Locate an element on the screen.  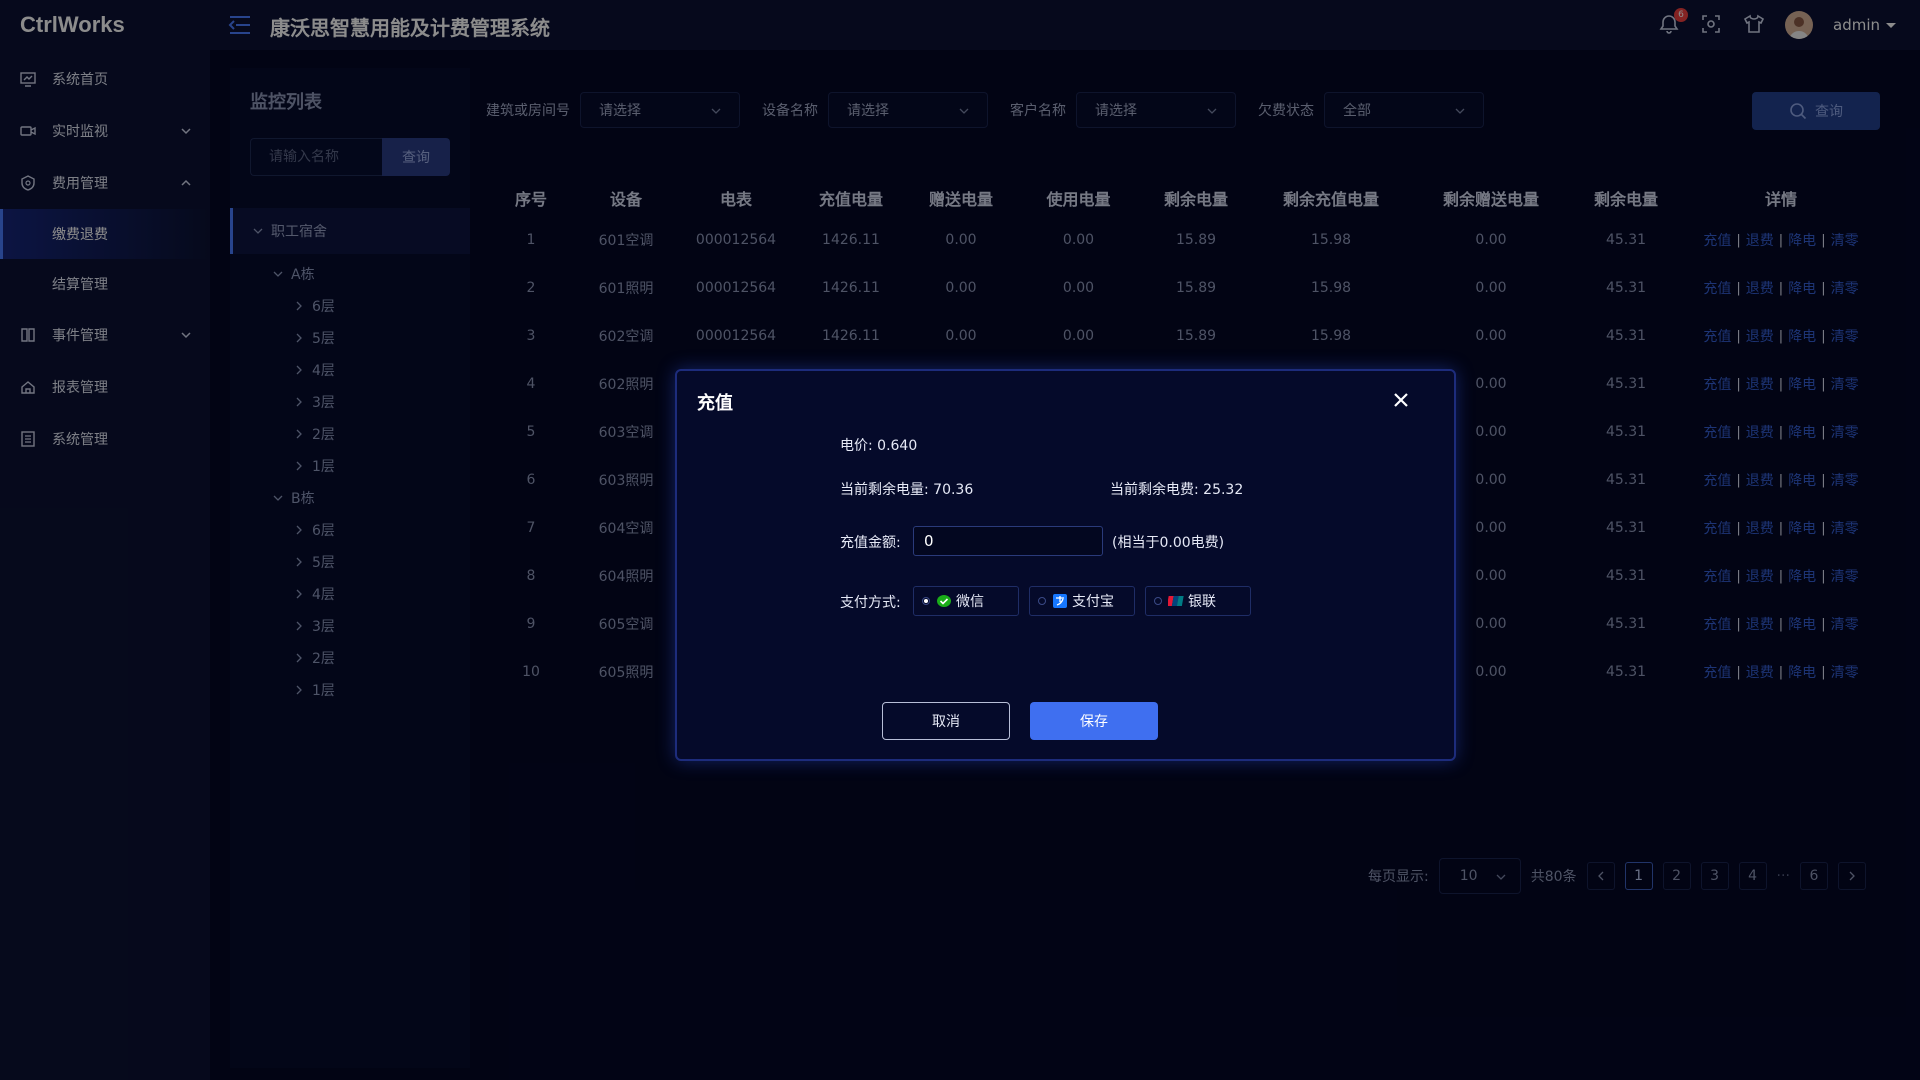
remaining-power-text: 当前剩余电量: 70.36 is located at coordinates (907, 490).